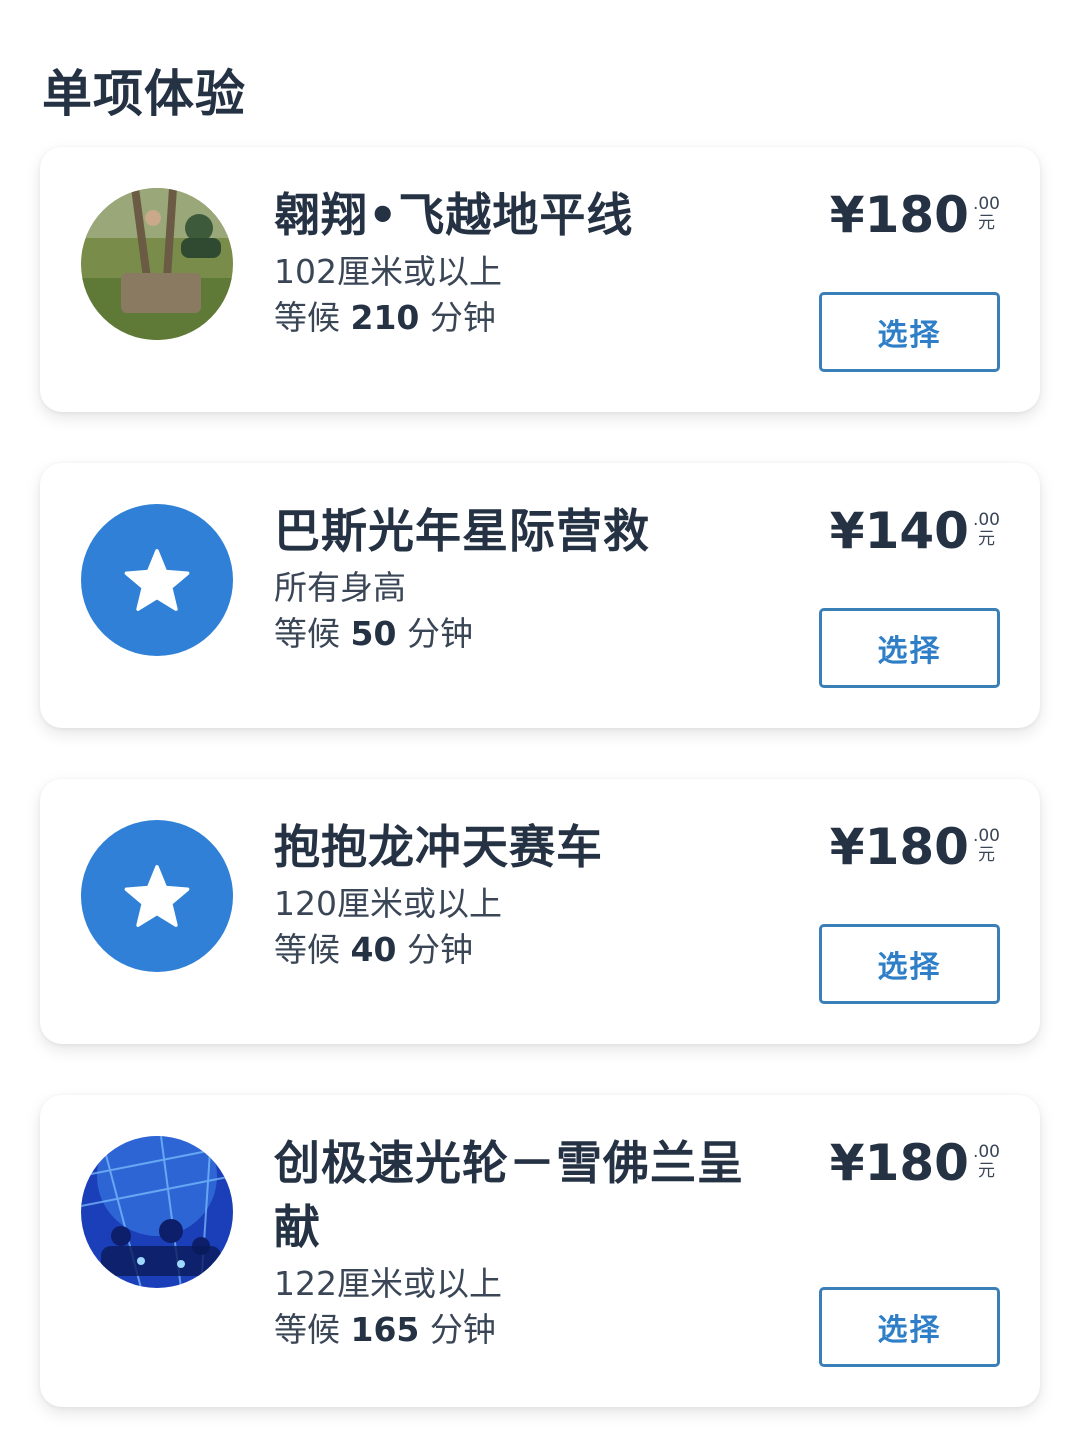 The height and width of the screenshot is (1434, 1080). What do you see at coordinates (514, 1330) in the screenshot?
I see `wait-time: 等候 165 分钟` at bounding box center [514, 1330].